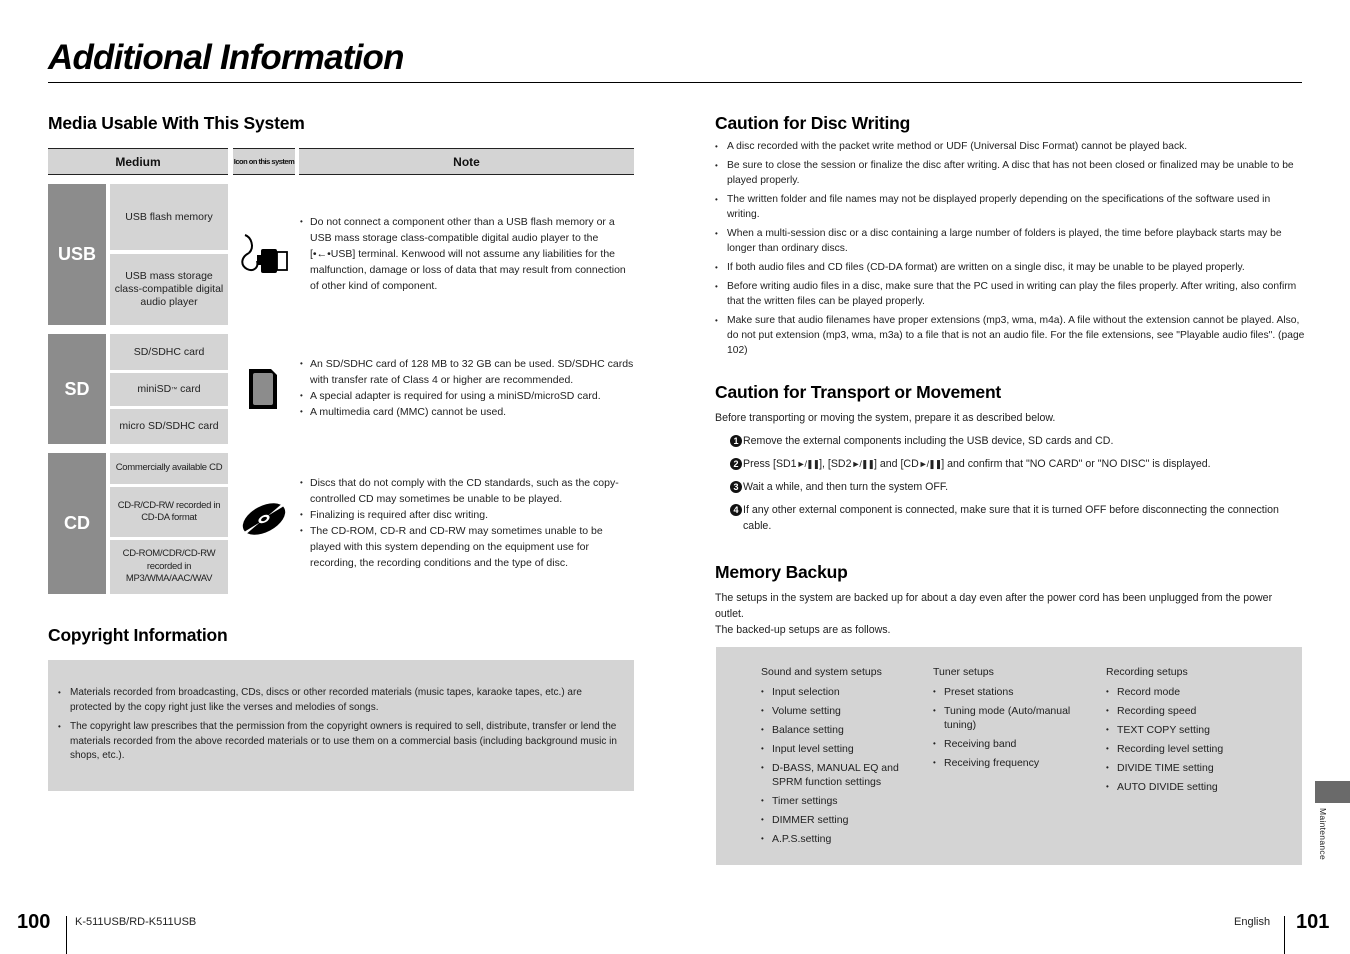 The width and height of the screenshot is (1350, 954). I want to click on media-heading: Media Usable With This System, so click(176, 123).